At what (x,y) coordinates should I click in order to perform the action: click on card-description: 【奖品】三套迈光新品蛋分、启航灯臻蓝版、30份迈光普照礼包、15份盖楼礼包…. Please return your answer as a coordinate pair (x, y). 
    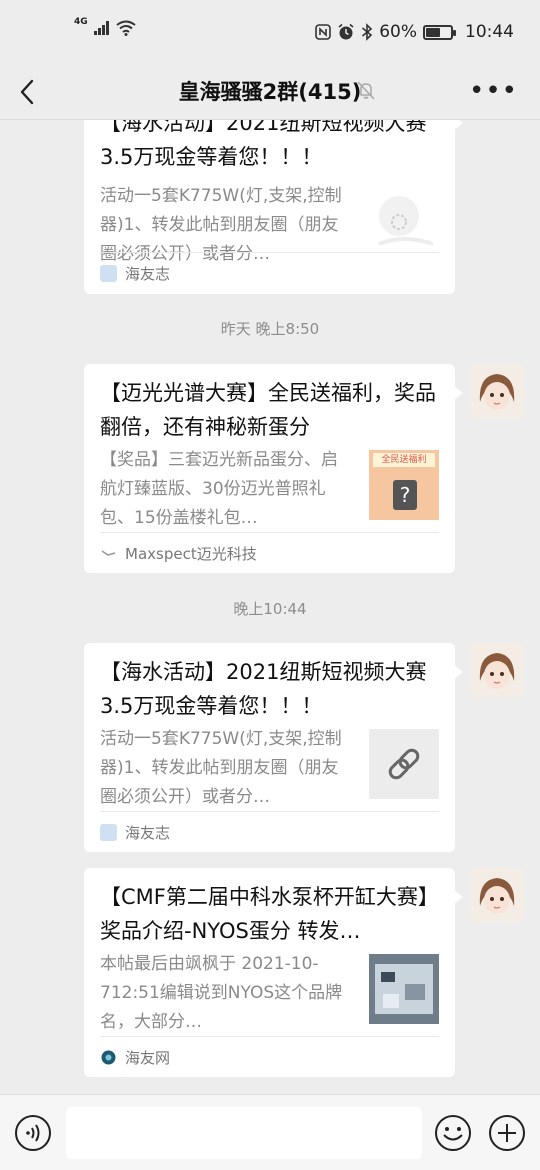
    Looking at the image, I should click on (219, 489).